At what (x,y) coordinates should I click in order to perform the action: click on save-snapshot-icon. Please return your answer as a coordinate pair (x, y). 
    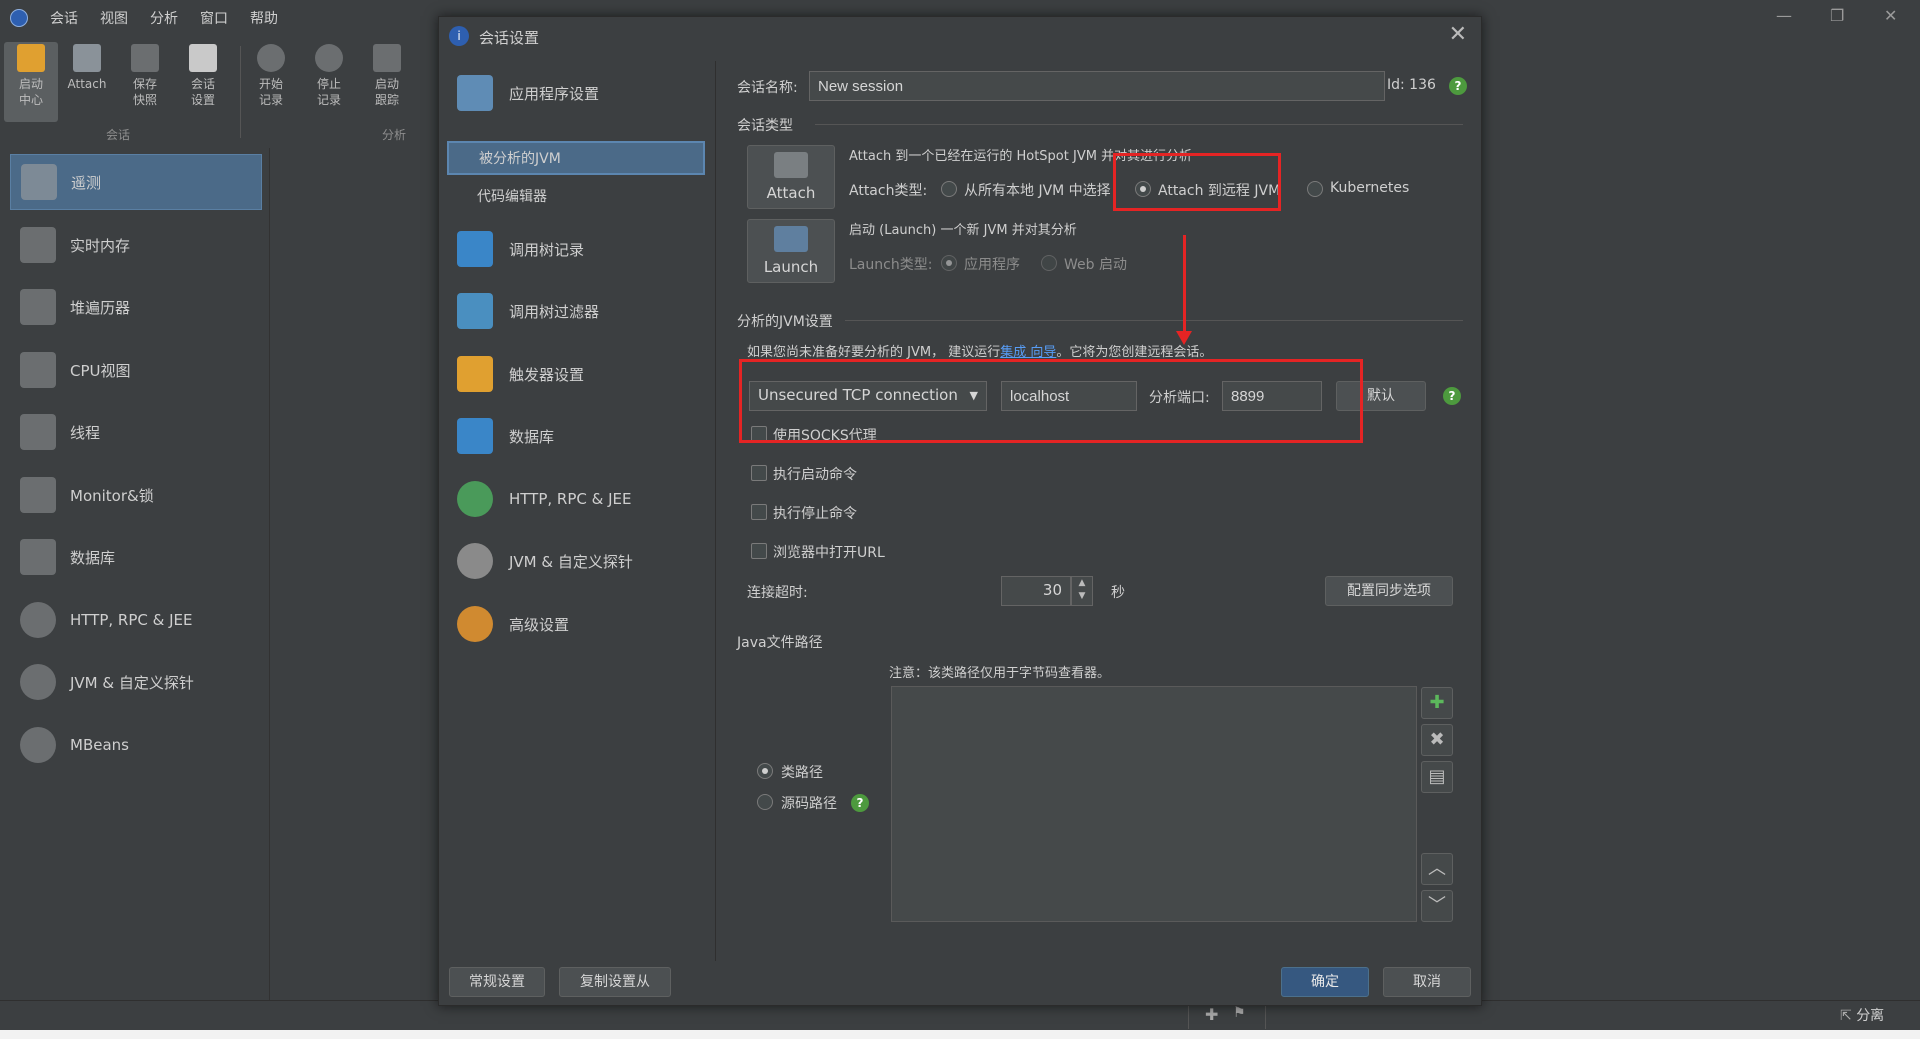
    Looking at the image, I should click on (145, 58).